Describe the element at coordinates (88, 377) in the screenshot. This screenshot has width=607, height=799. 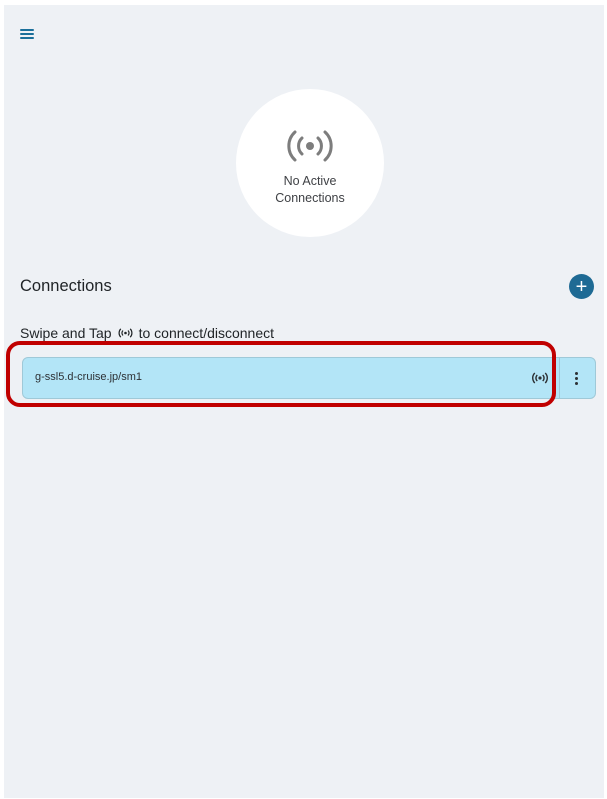
I see `connection-label: g-ssl5.d-cruise.jp/sm1` at that location.